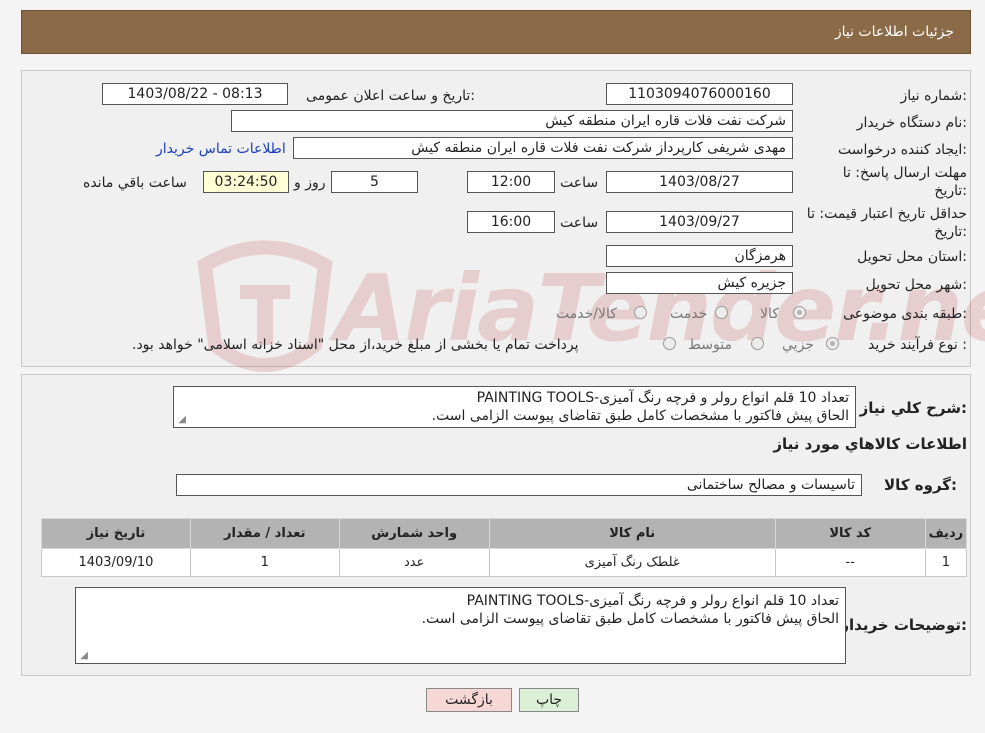 The image size is (985, 733). Describe the element at coordinates (870, 444) in the screenshot. I see `goods-section-title: اطلاعات كالاهاي مورد نياز` at that location.